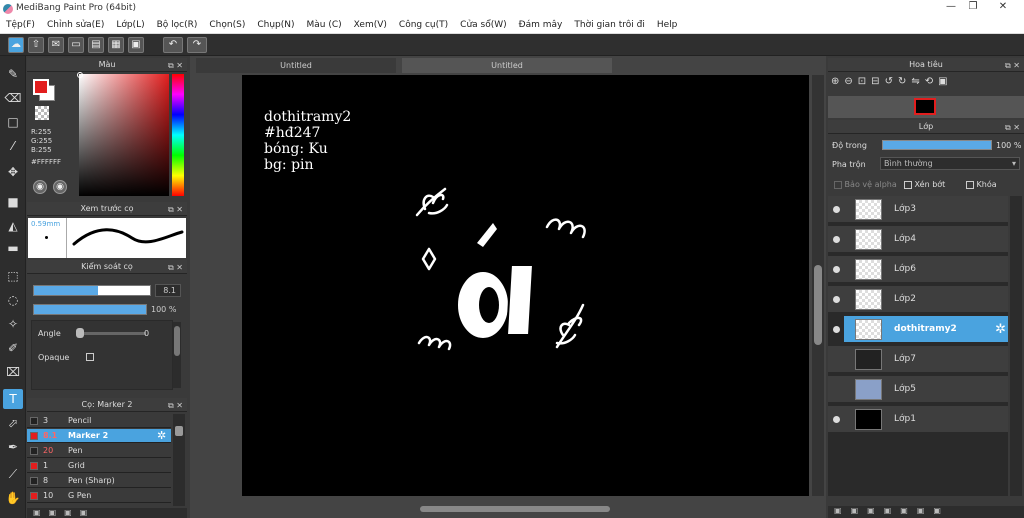  I want to click on menu-tools: Công cụ(T), so click(423, 25).